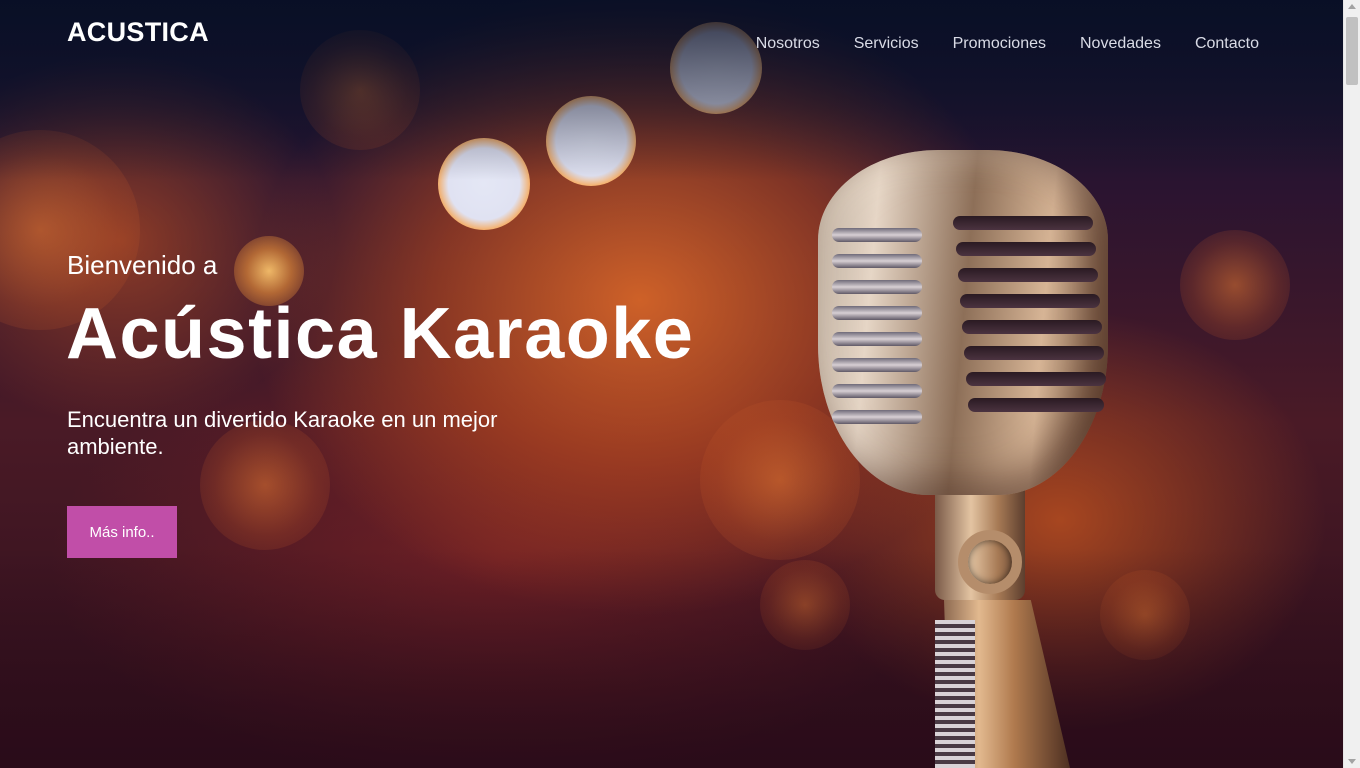  I want to click on scroll-up-arrow-icon, so click(1352, 6).